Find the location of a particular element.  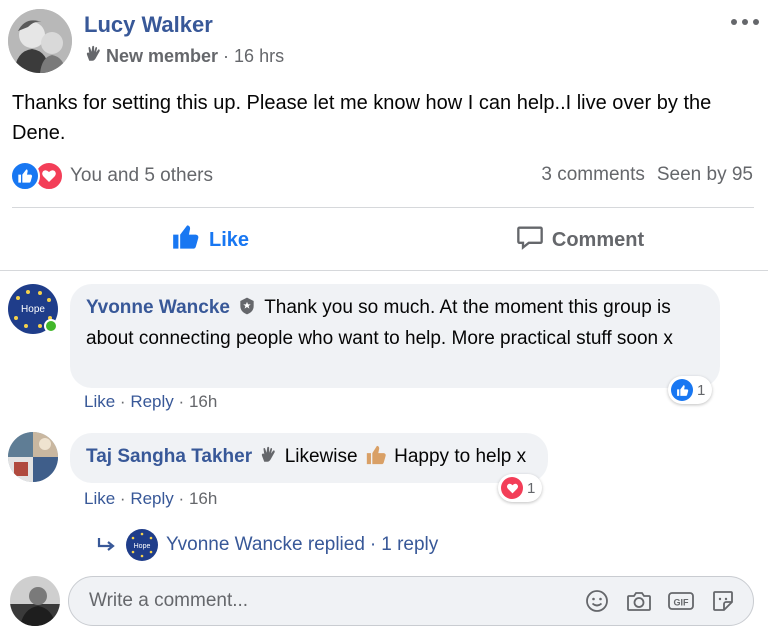

thumbs-up-emoji-icon is located at coordinates (376, 459).